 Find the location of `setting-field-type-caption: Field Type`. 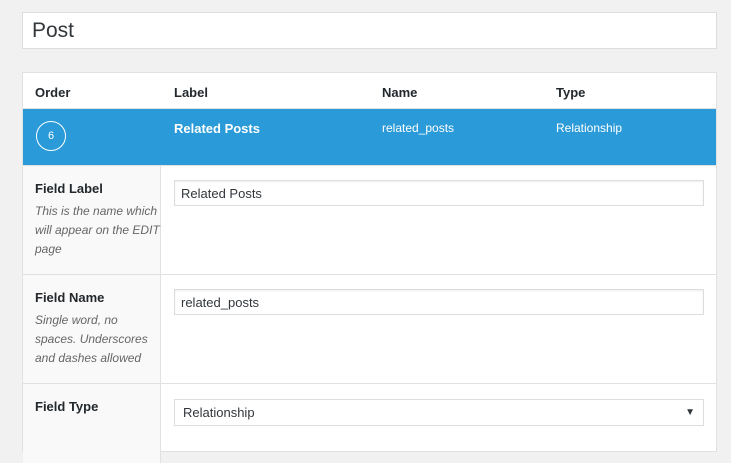

setting-field-type-caption: Field Type is located at coordinates (92, 423).